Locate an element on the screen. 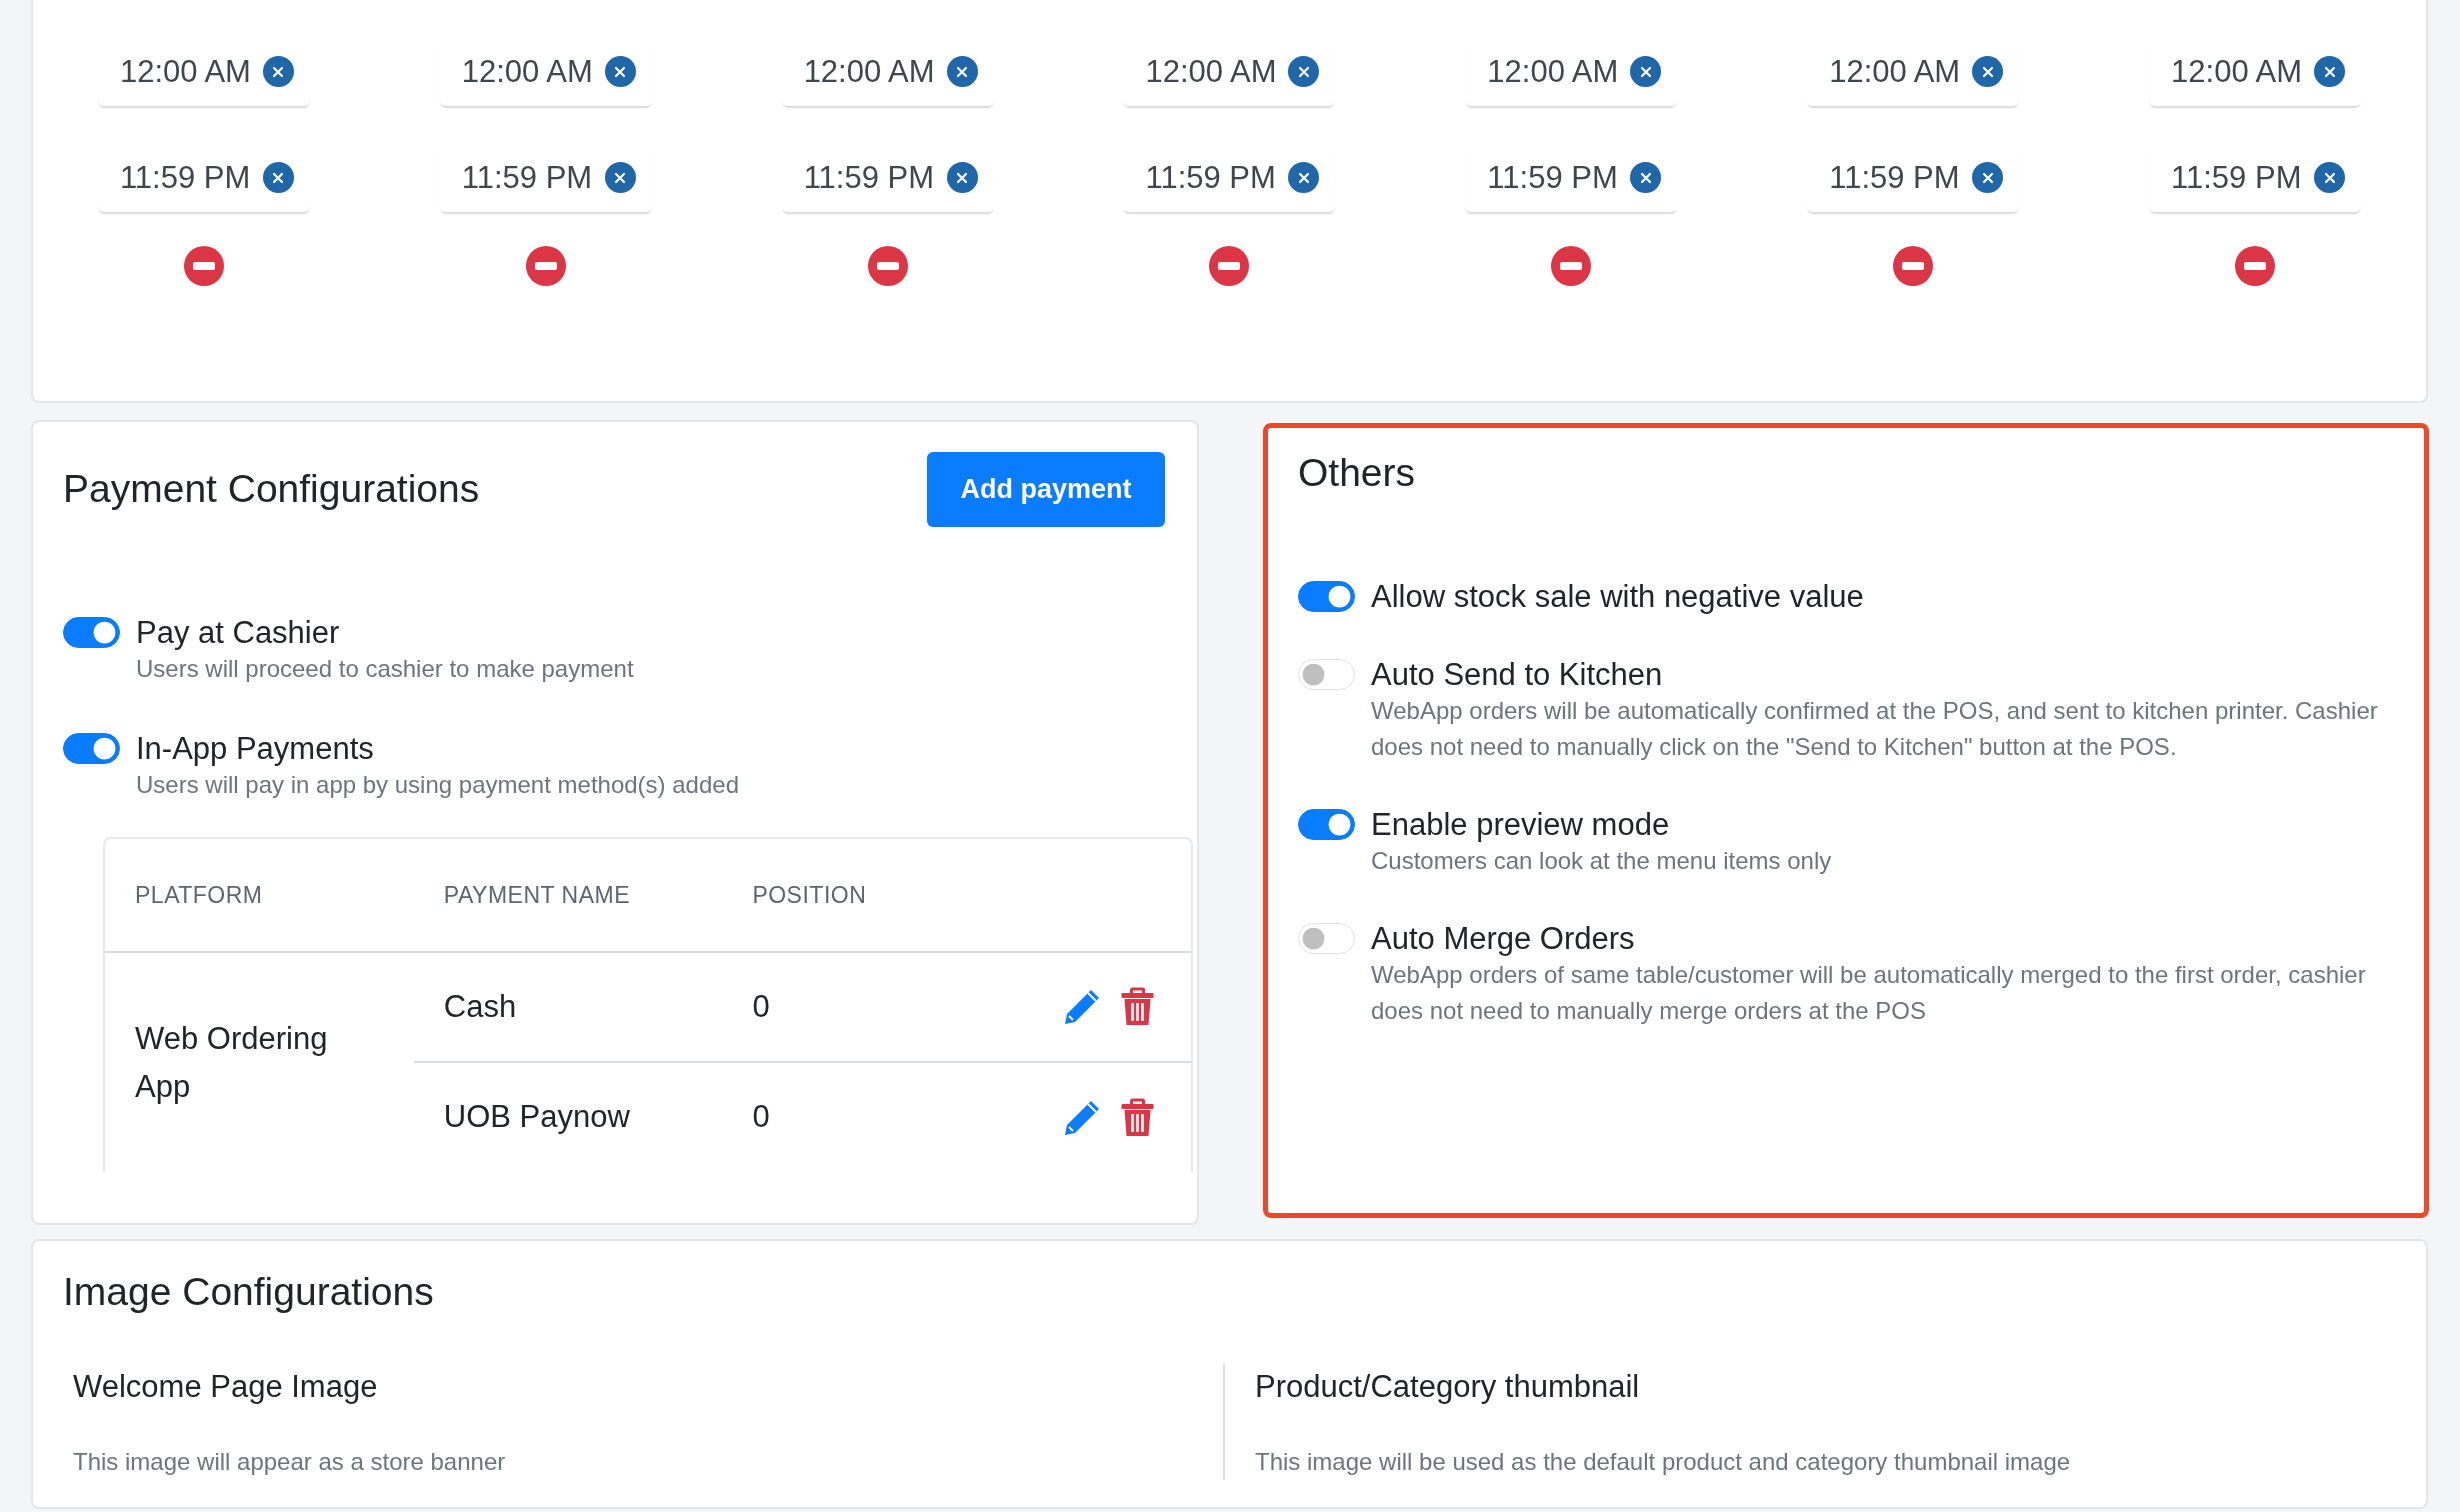 This screenshot has height=1512, width=2460. option-label: Auto Merge Orders is located at coordinates (1503, 938).